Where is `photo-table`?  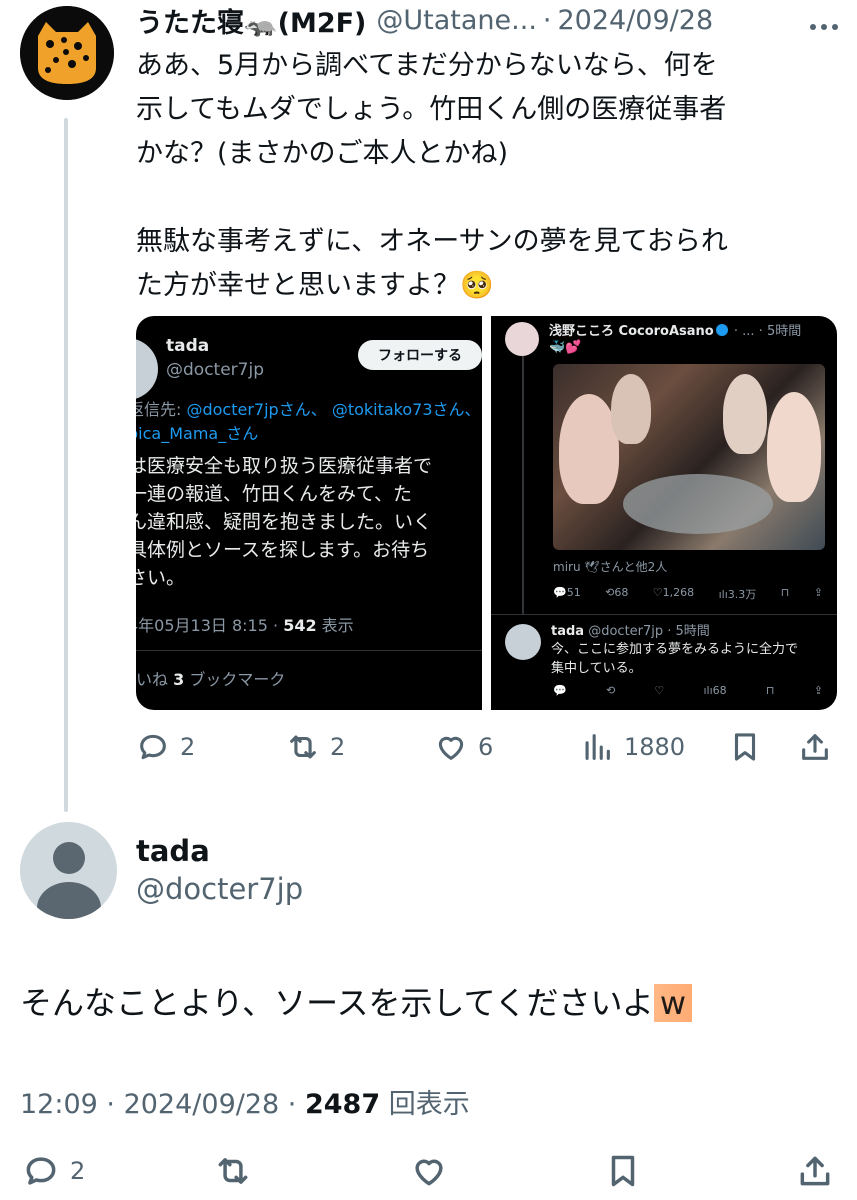
photo-table is located at coordinates (698, 504).